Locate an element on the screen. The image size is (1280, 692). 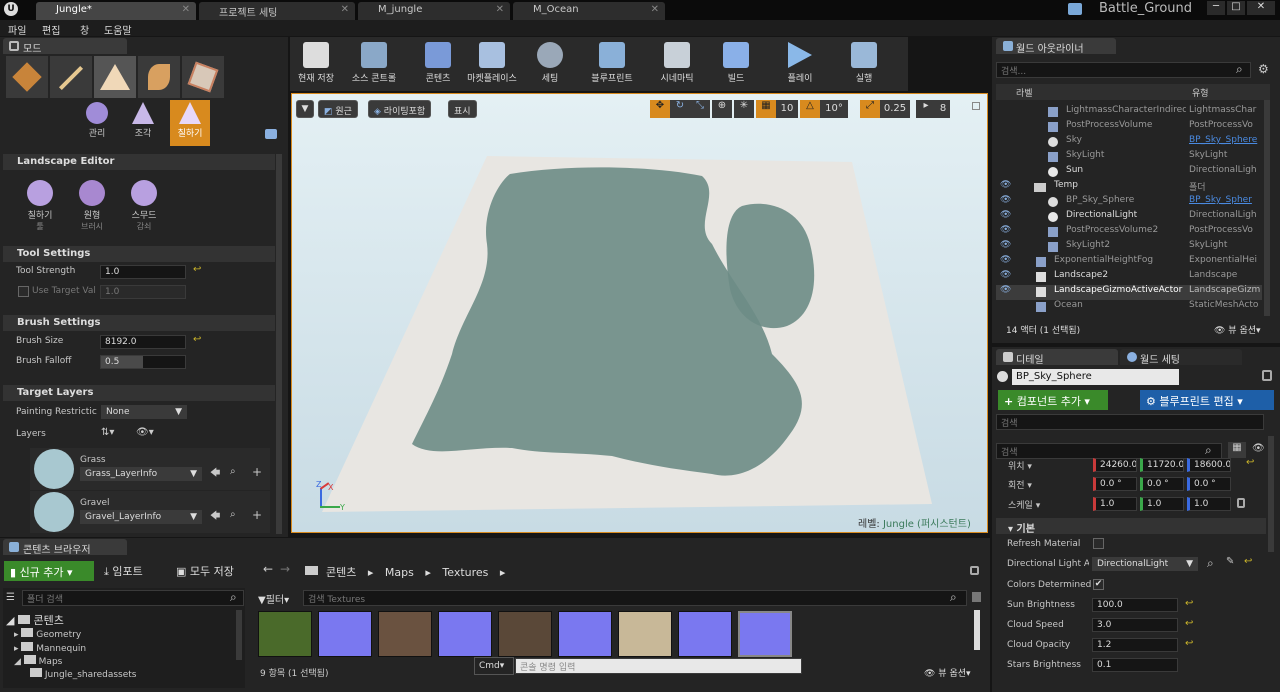
list-item: 👁 SkyLight2 SkyLight is located at coordinates (1129, 247).